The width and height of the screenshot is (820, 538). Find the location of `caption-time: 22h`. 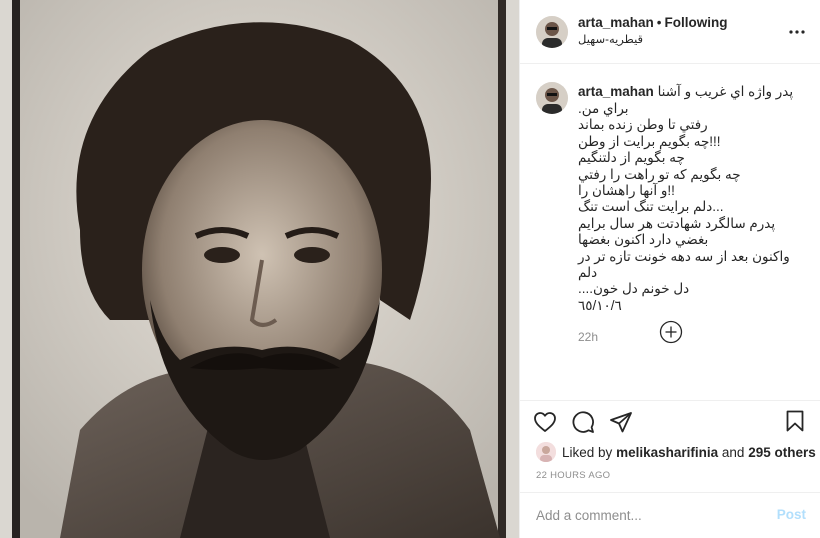

caption-time: 22h is located at coordinates (688, 337).